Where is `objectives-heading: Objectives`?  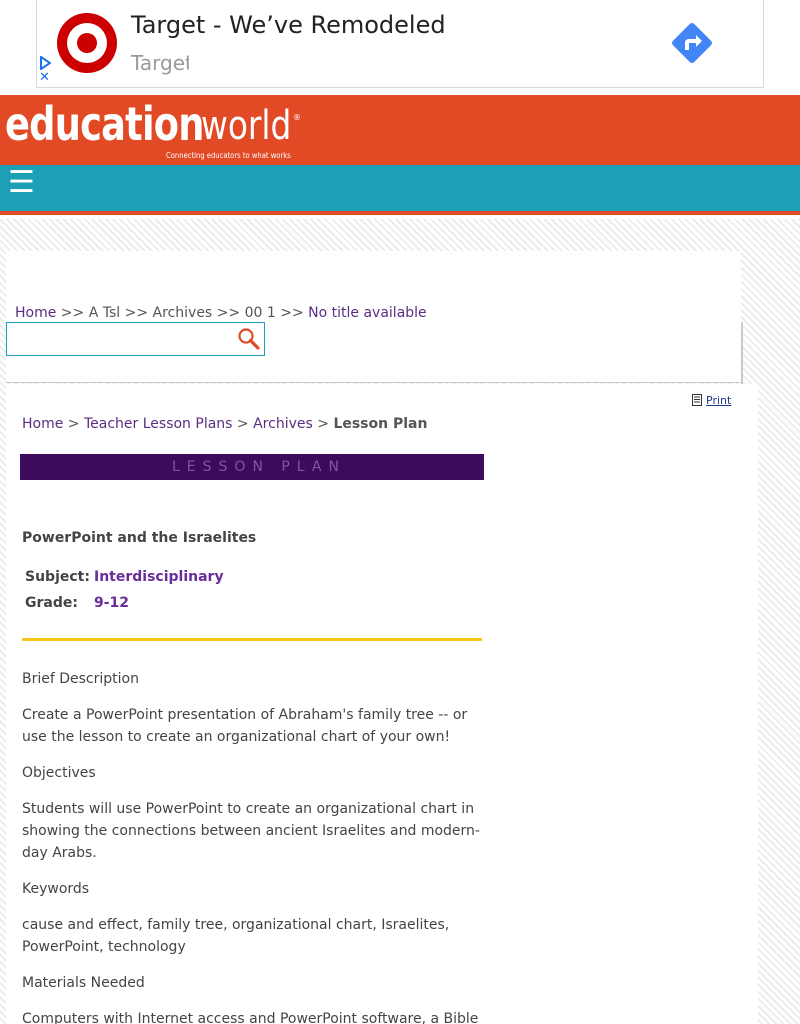 objectives-heading: Objectives is located at coordinates (59, 773).